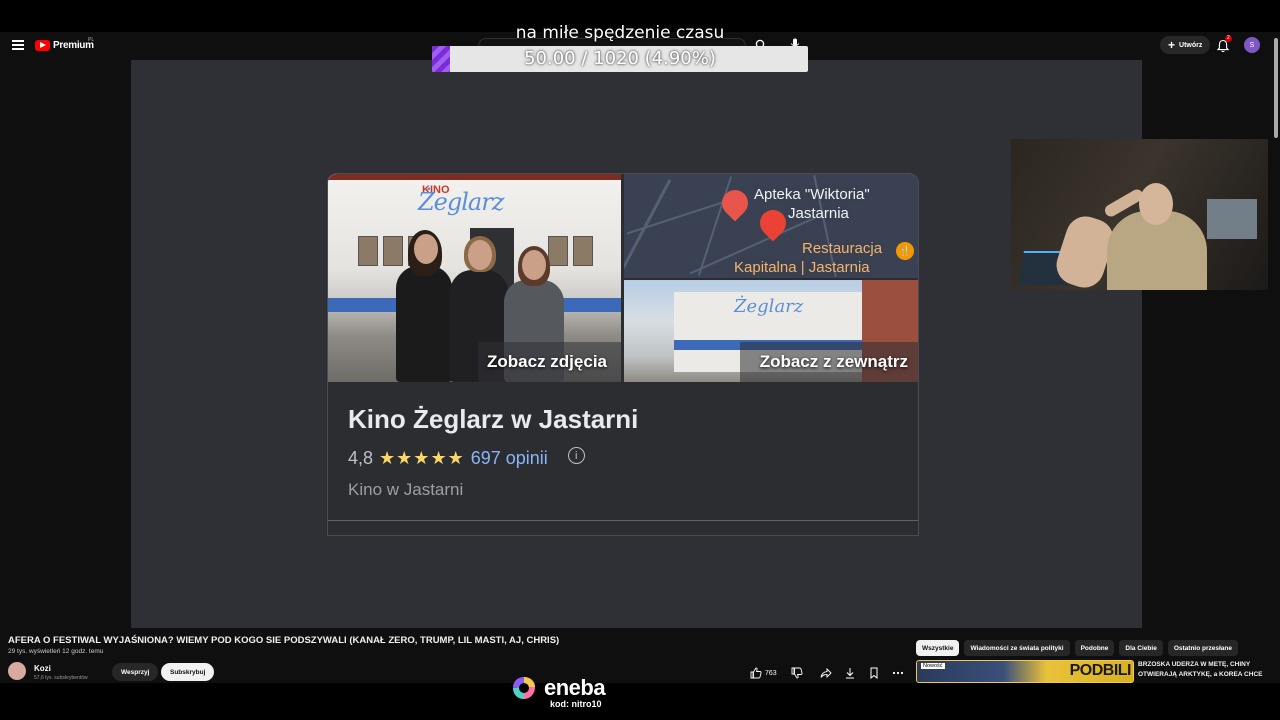 This screenshot has height=720, width=1280. What do you see at coordinates (1276, 357) in the screenshot?
I see `page-scrollbar` at bounding box center [1276, 357].